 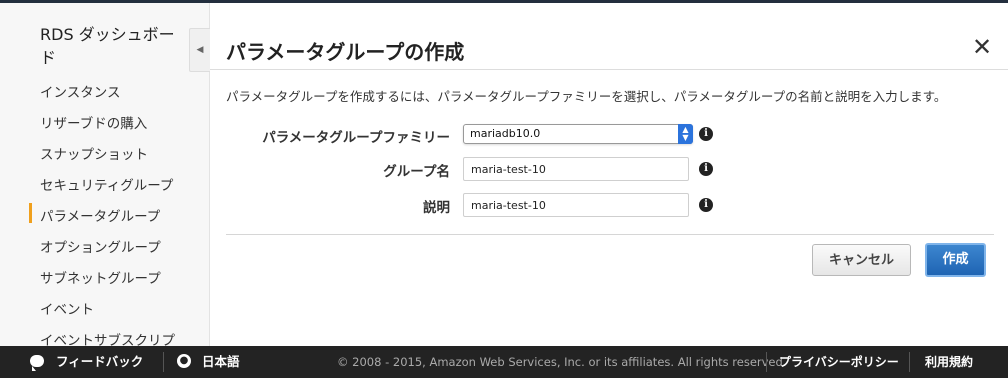 What do you see at coordinates (99, 362) in the screenshot?
I see `feedback-link: フィードバック` at bounding box center [99, 362].